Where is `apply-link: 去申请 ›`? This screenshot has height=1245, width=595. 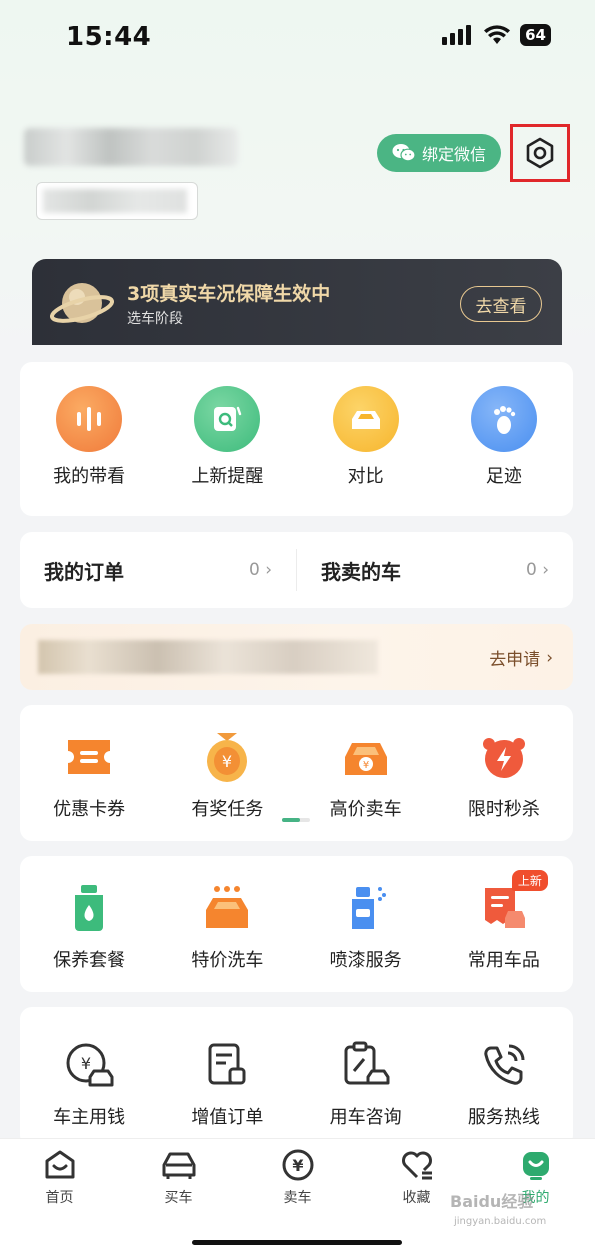 apply-link: 去申请 › is located at coordinates (521, 658).